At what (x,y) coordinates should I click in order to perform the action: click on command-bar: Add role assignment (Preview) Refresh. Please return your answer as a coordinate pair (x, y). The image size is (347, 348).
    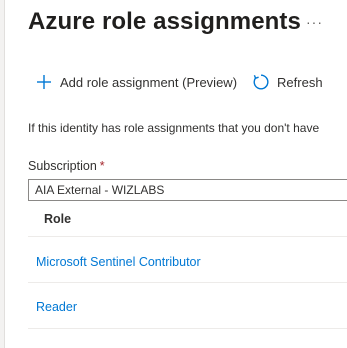
    Looking at the image, I should click on (175, 82).